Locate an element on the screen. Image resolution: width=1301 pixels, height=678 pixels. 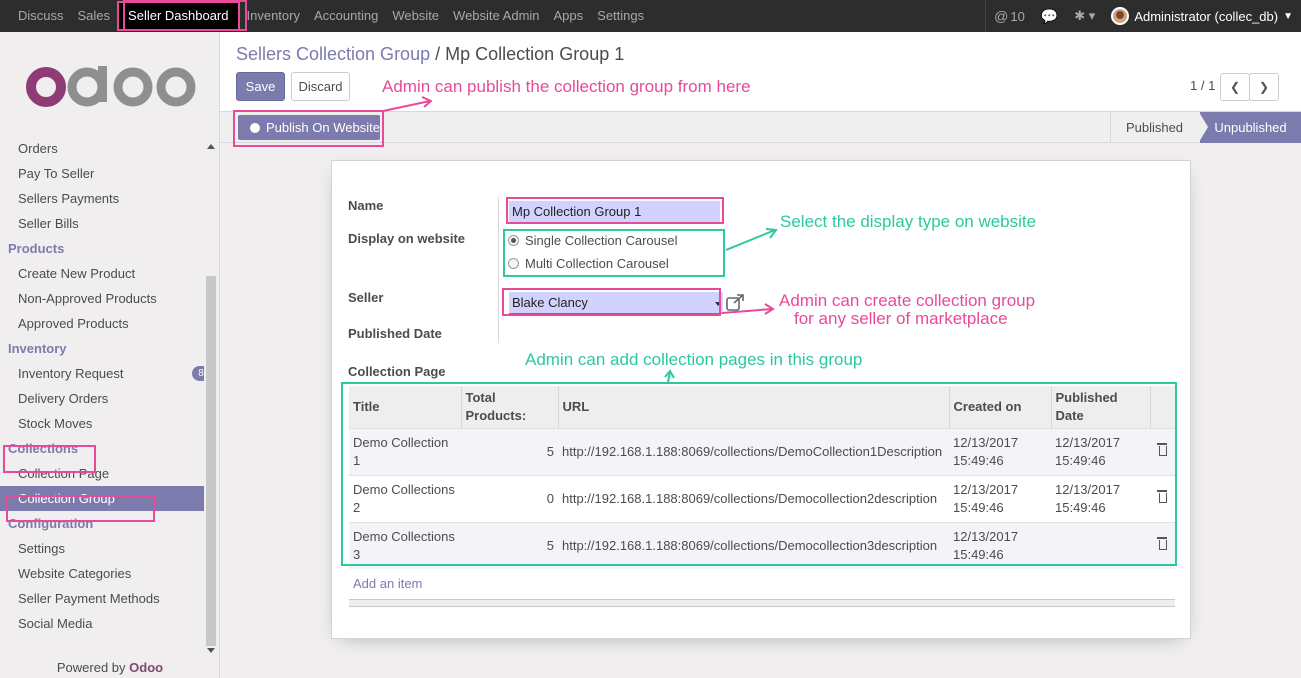
menu-accounting: Accounting is located at coordinates (346, 16).